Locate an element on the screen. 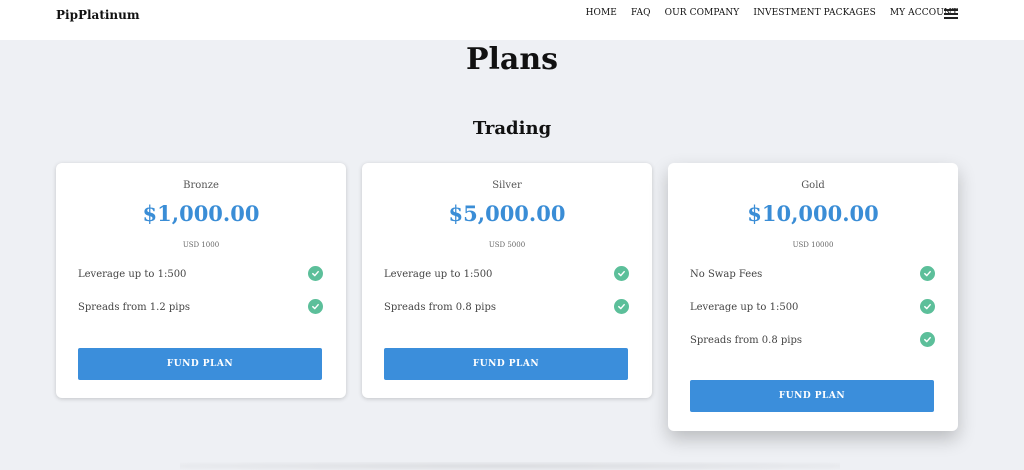 This screenshot has height=470, width=1024. page-title: Plans is located at coordinates (512, 59).